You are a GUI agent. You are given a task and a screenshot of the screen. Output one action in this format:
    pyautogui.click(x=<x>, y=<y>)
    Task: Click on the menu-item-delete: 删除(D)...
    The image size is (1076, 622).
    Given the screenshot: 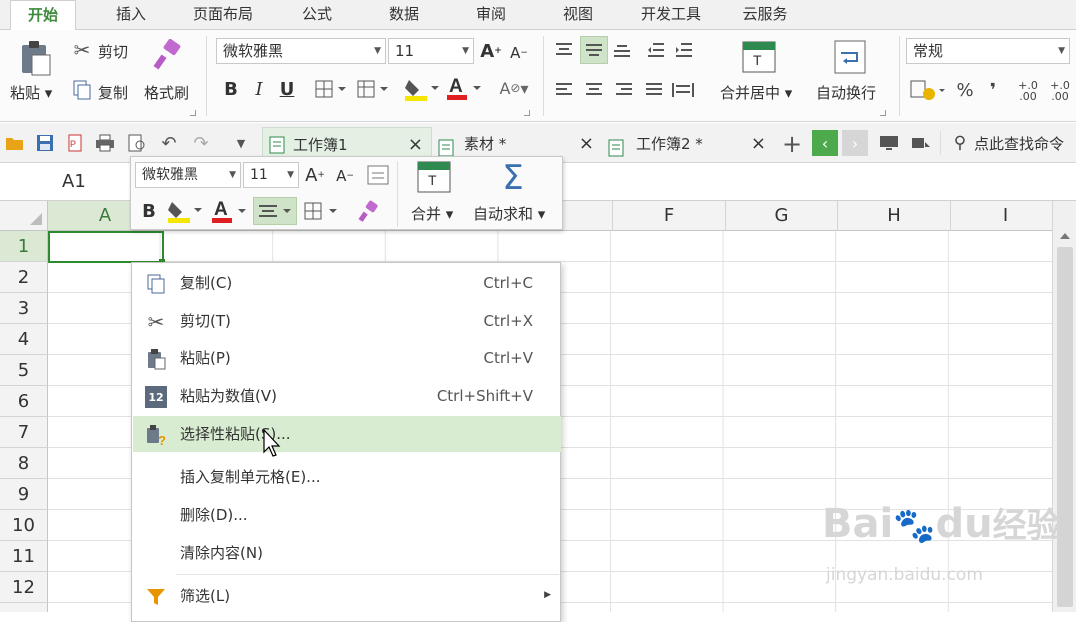 What is the action you would take?
    pyautogui.click(x=347, y=515)
    